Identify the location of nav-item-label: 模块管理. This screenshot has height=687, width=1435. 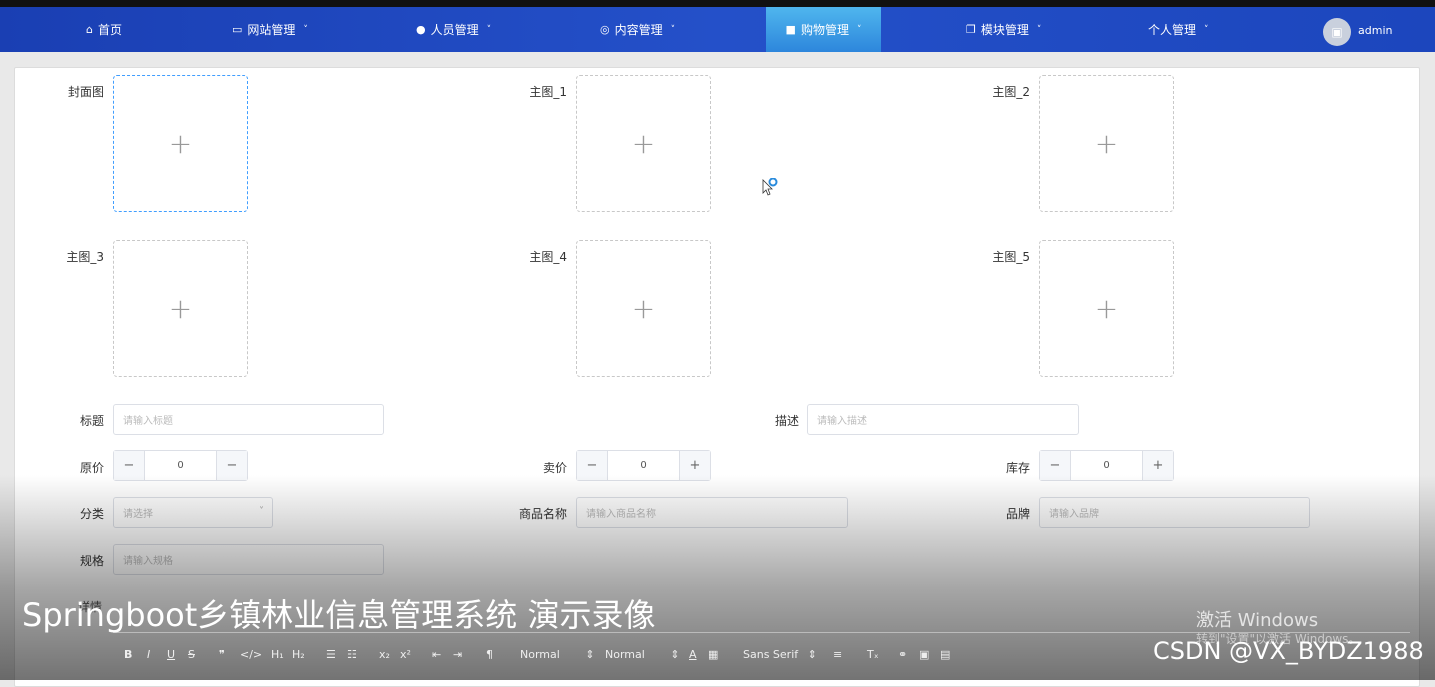
(1004, 30).